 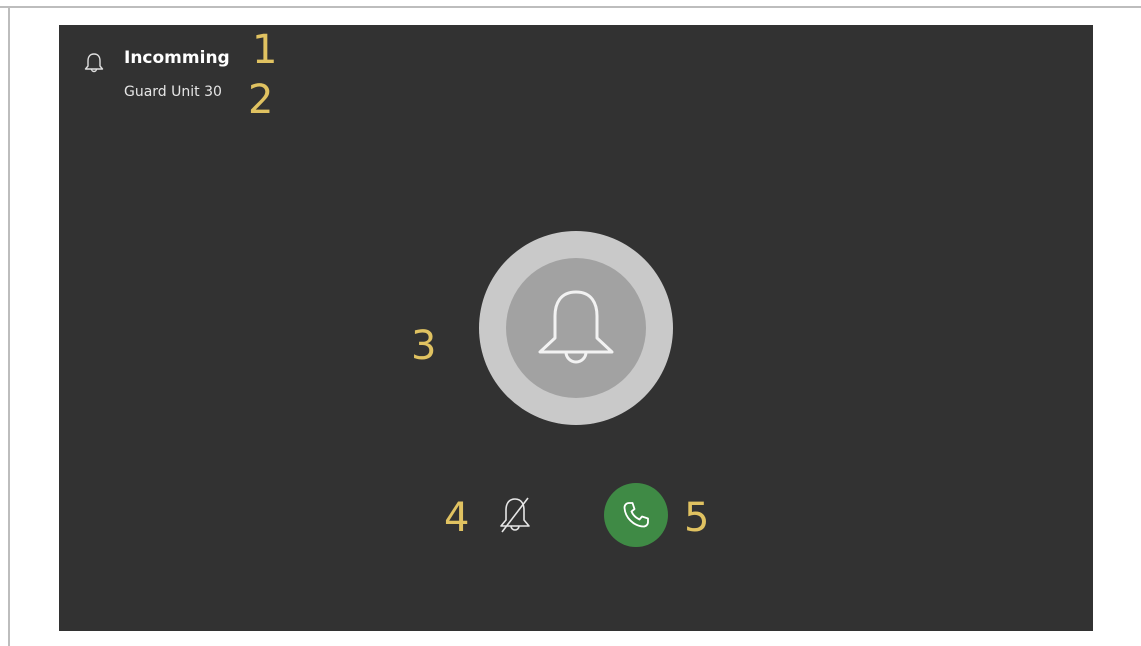 What do you see at coordinates (9, 326) in the screenshot?
I see `frame-left-border` at bounding box center [9, 326].